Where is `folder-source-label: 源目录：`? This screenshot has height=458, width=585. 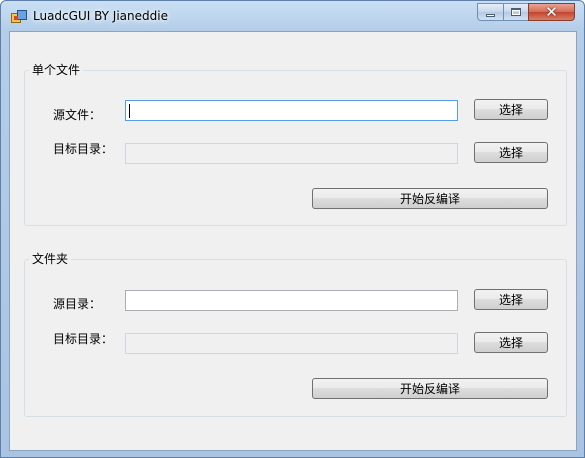 folder-source-label: 源目录： is located at coordinates (77, 304).